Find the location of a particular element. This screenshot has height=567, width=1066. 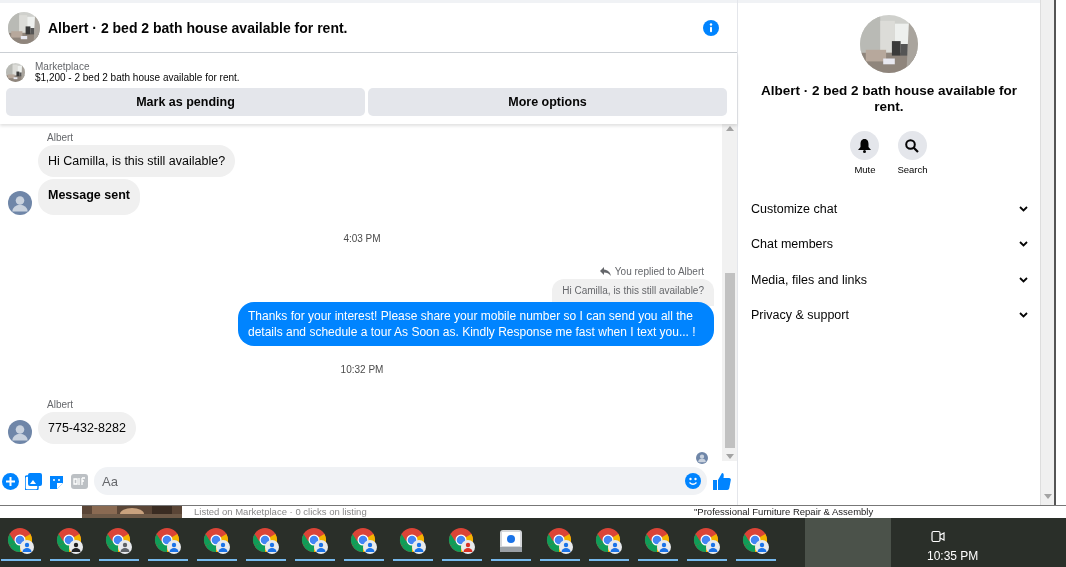

action-button: Mark as pending is located at coordinates (185, 102).